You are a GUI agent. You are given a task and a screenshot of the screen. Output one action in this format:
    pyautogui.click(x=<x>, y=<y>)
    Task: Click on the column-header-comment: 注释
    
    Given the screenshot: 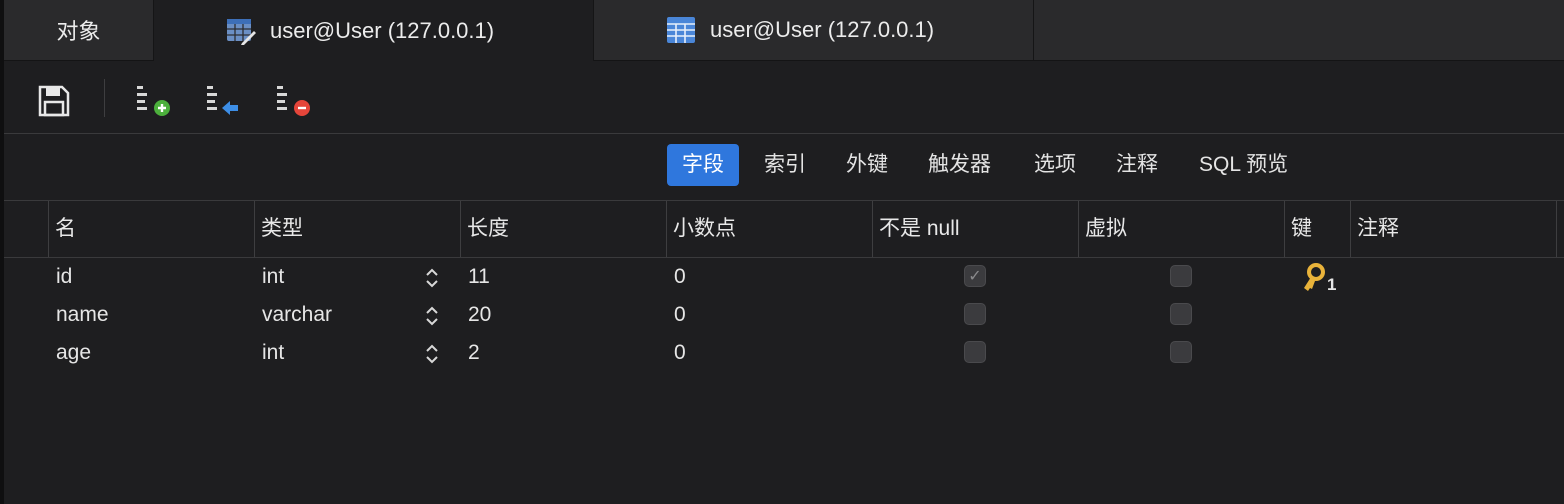 What is the action you would take?
    pyautogui.click(x=1453, y=229)
    